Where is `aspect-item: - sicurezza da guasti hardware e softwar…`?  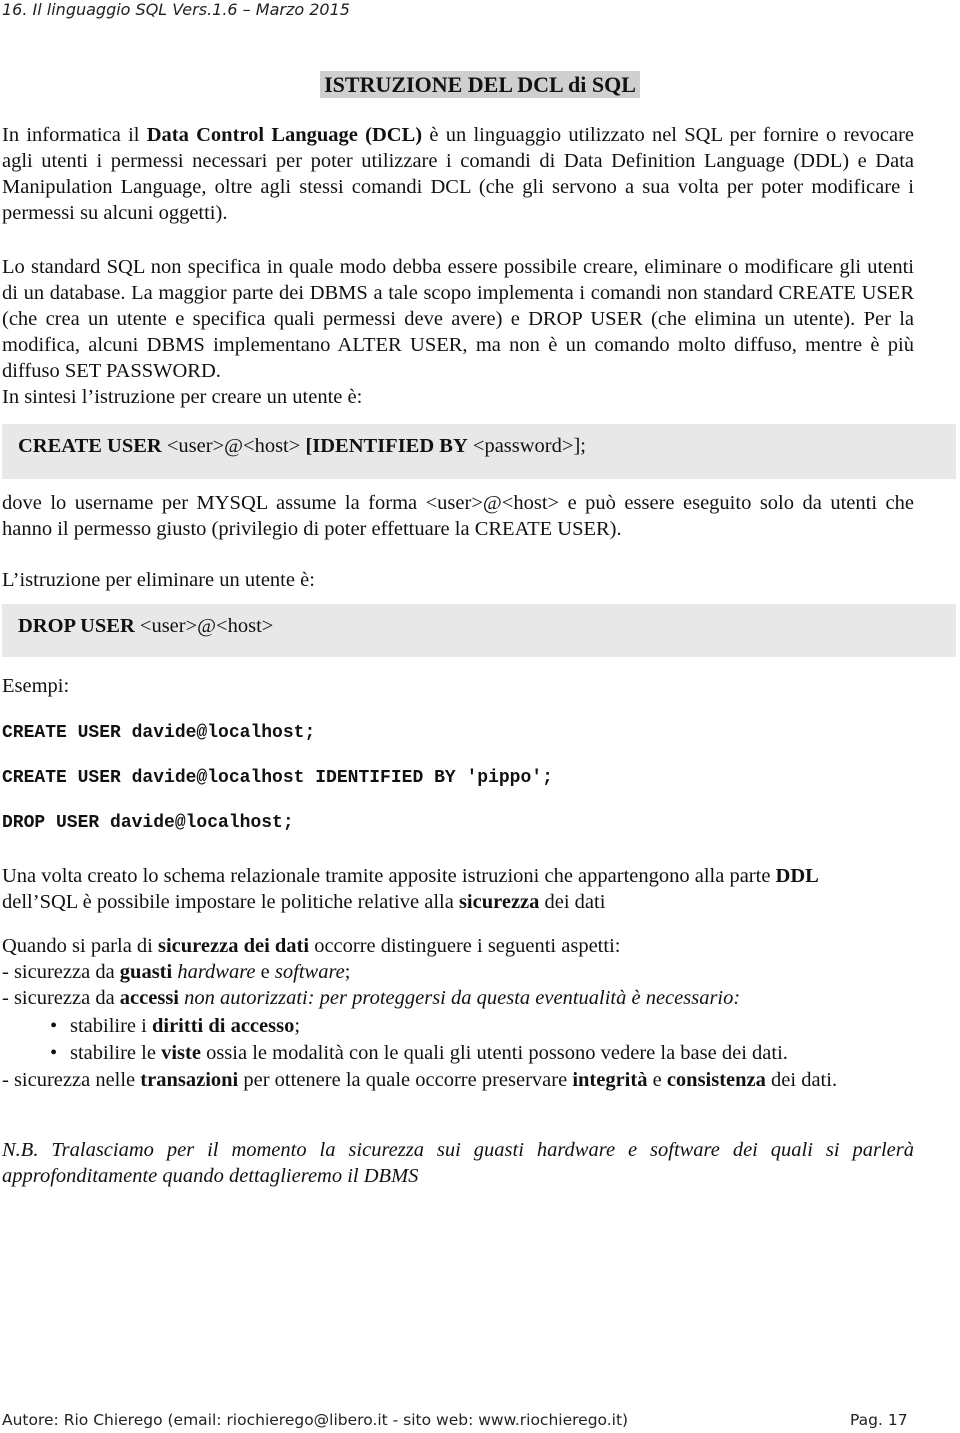 aspect-item: - sicurezza da guasti hardware e softwar… is located at coordinates (458, 972).